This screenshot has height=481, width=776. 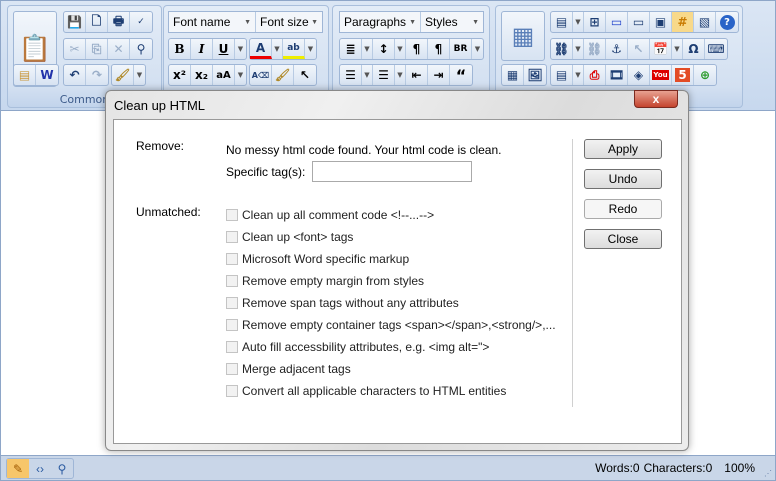 What do you see at coordinates (97, 22) in the screenshot?
I see `new-document-icon: 🗋` at bounding box center [97, 22].